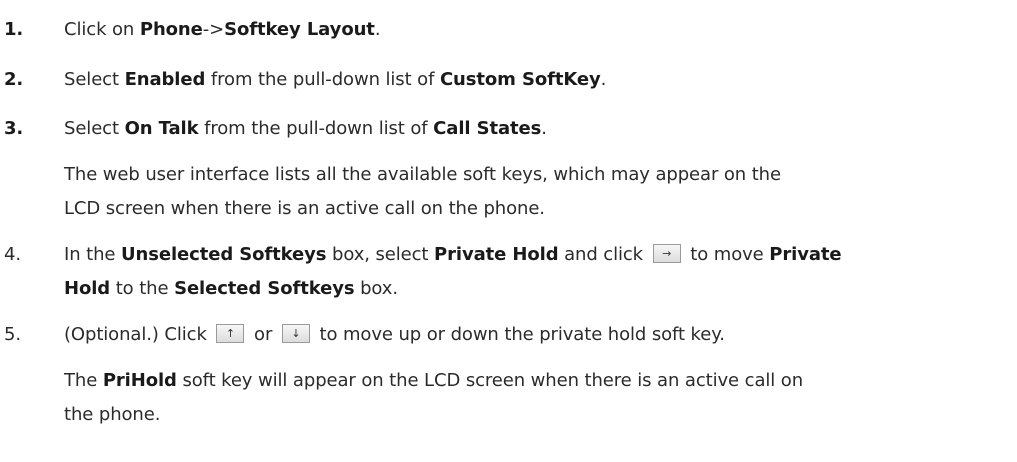 The width and height of the screenshot is (1017, 462). Describe the element at coordinates (376, 288) in the screenshot. I see `step-4-text-end: box.` at that location.